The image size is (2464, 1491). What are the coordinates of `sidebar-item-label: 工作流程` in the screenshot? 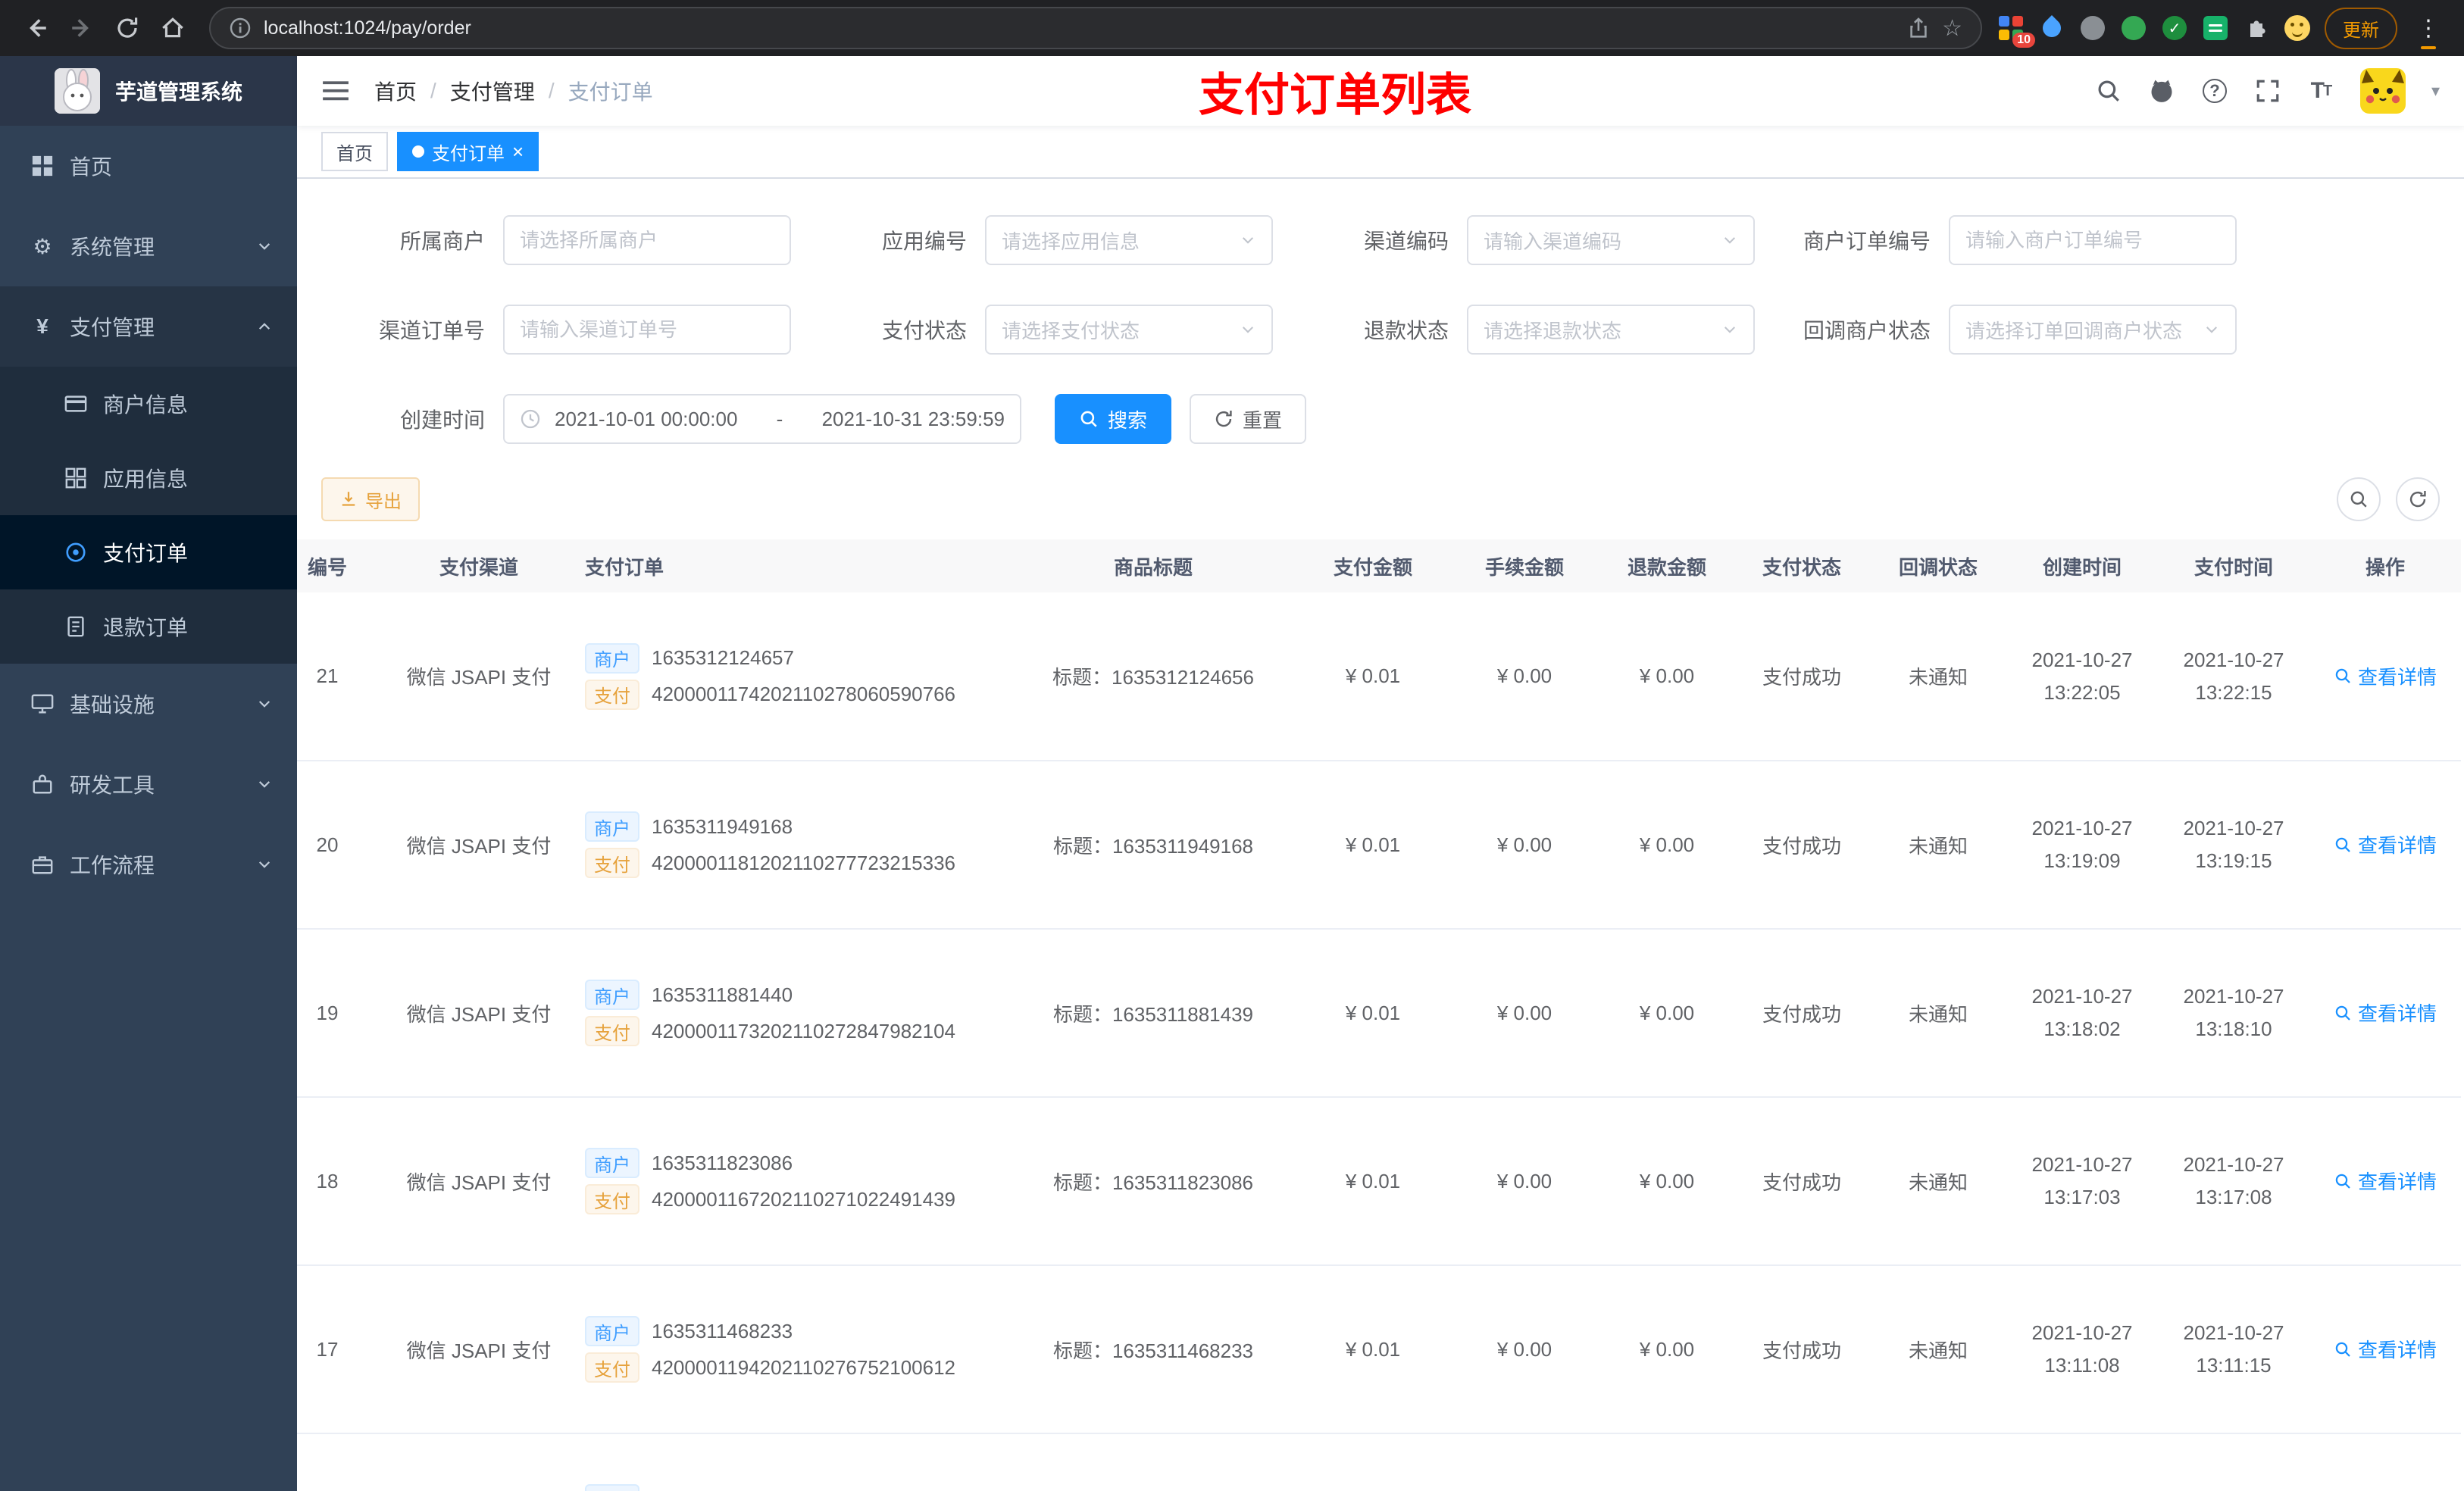 It's located at (112, 865).